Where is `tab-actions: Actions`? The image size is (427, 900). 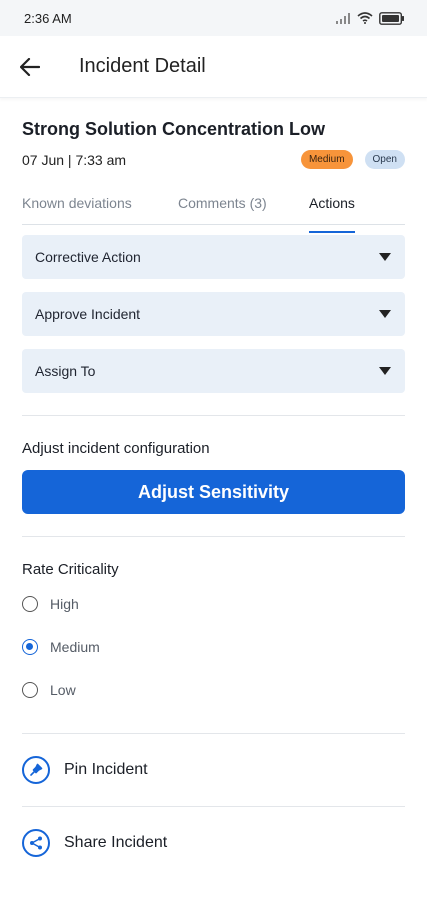
tab-actions: Actions is located at coordinates (332, 214).